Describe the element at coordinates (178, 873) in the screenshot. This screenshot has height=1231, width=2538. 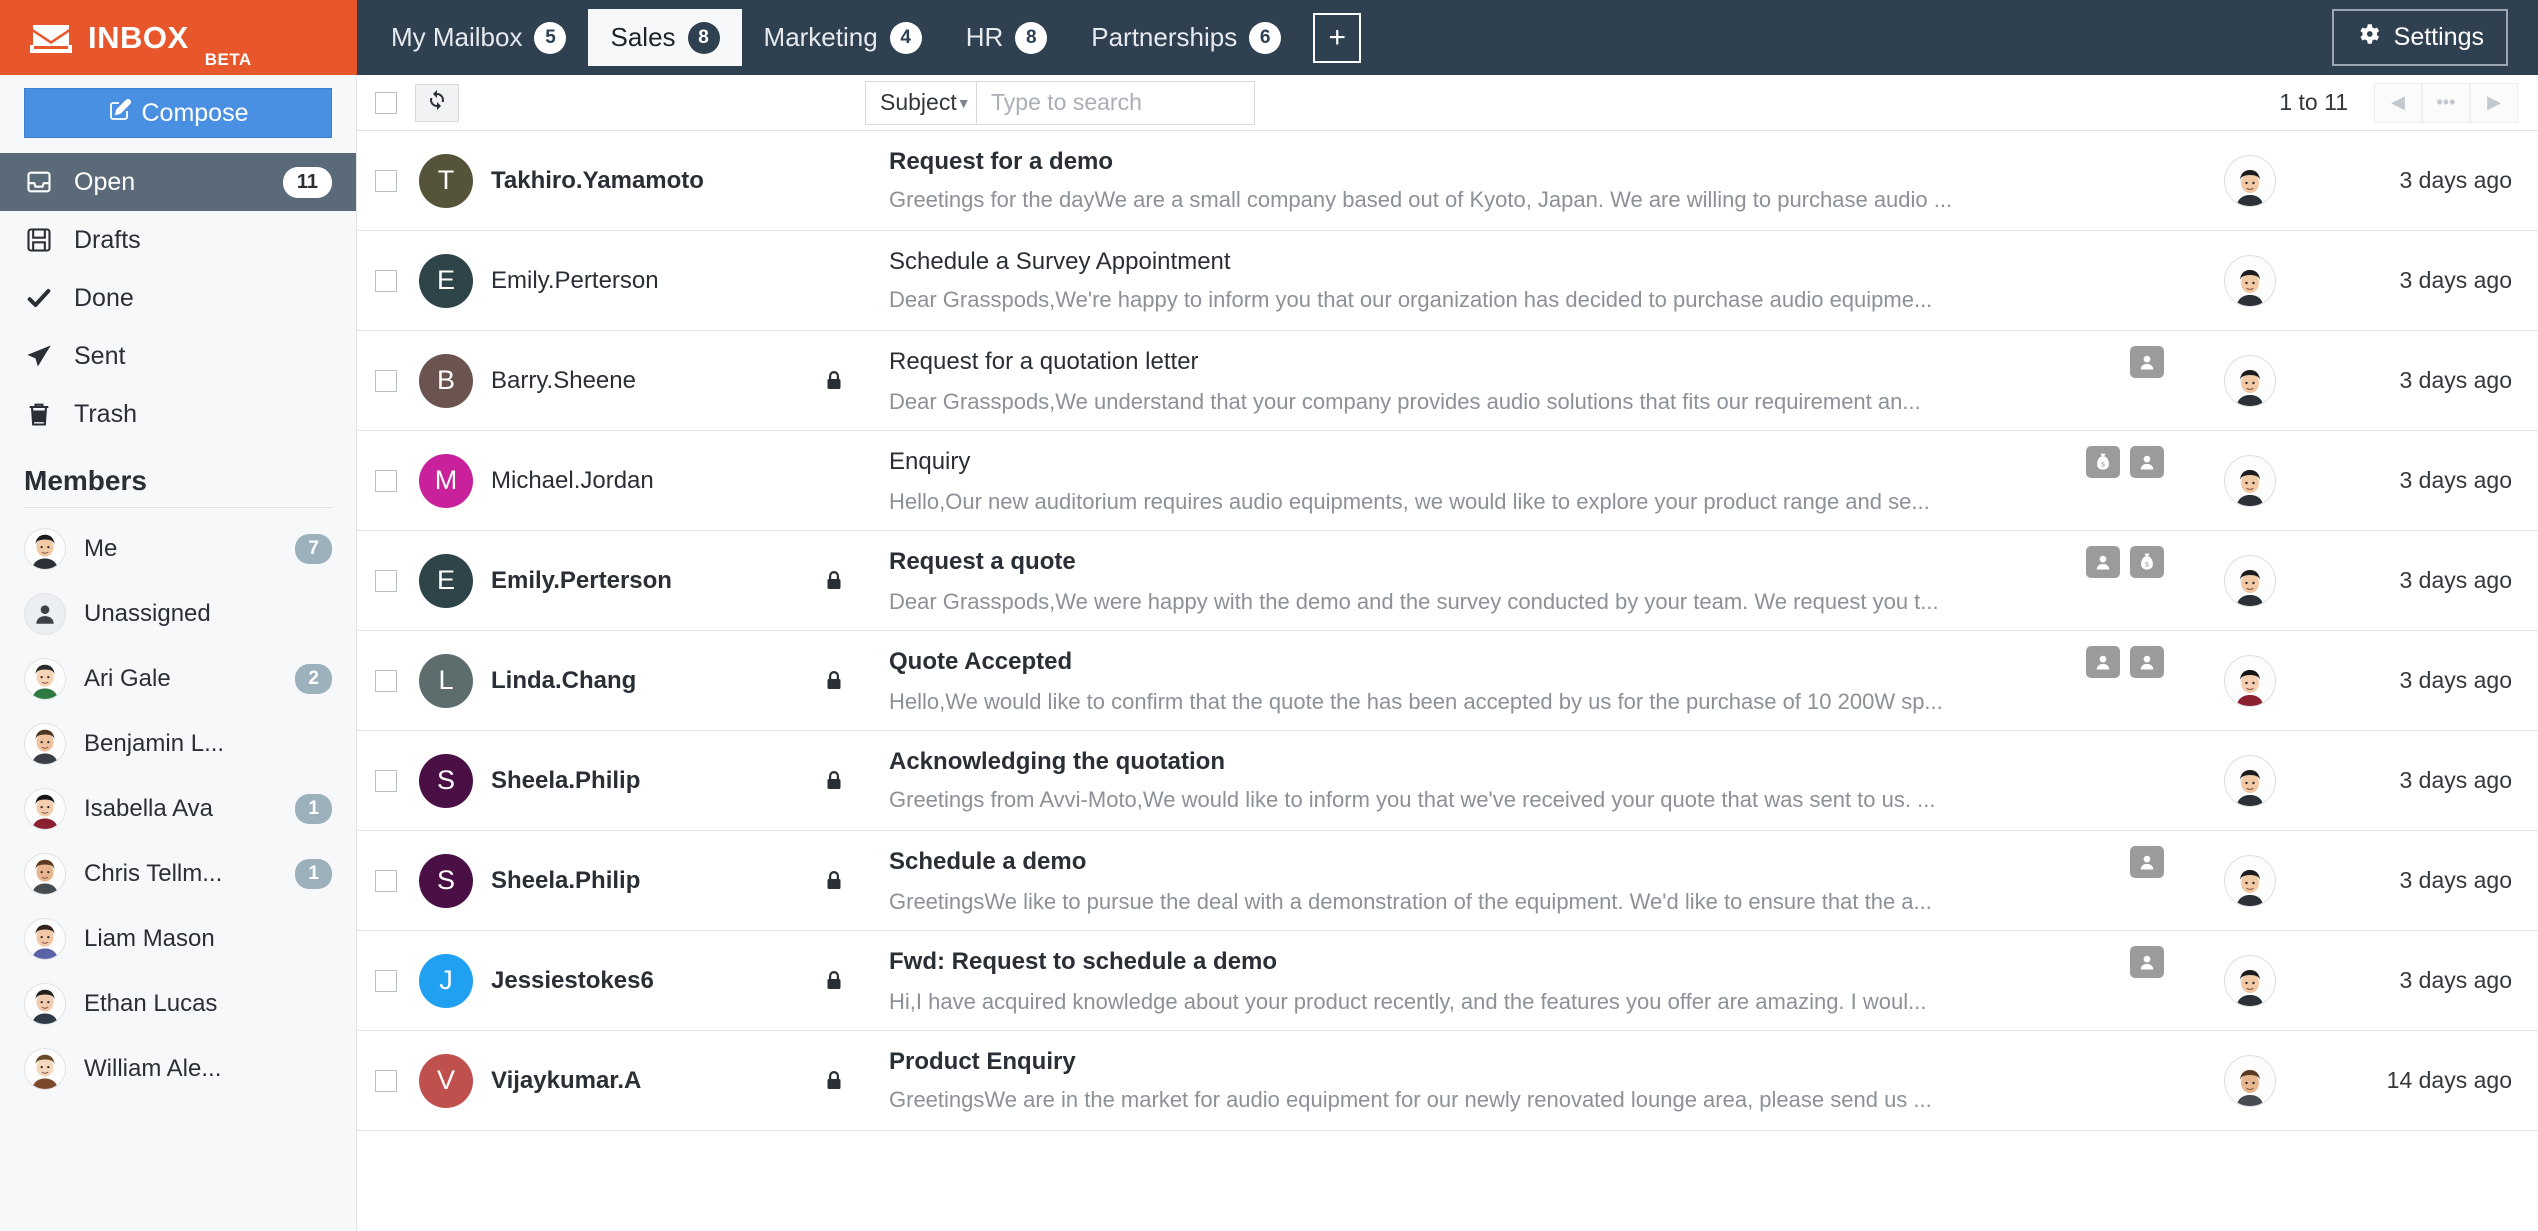
I see `member-item: Chris Tellm... 1` at that location.